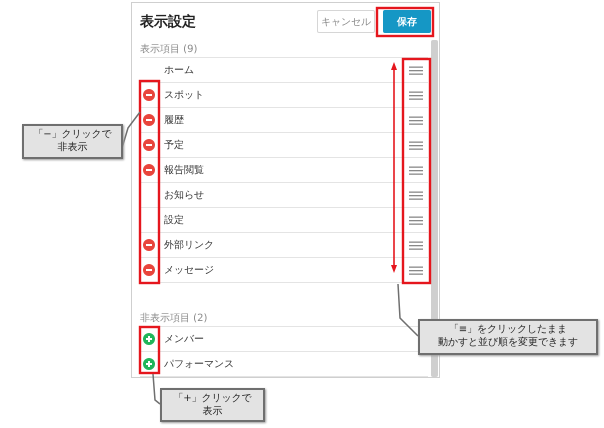 Image resolution: width=604 pixels, height=428 pixels. Describe the element at coordinates (174, 120) in the screenshot. I see `item-label: 履歴` at that location.